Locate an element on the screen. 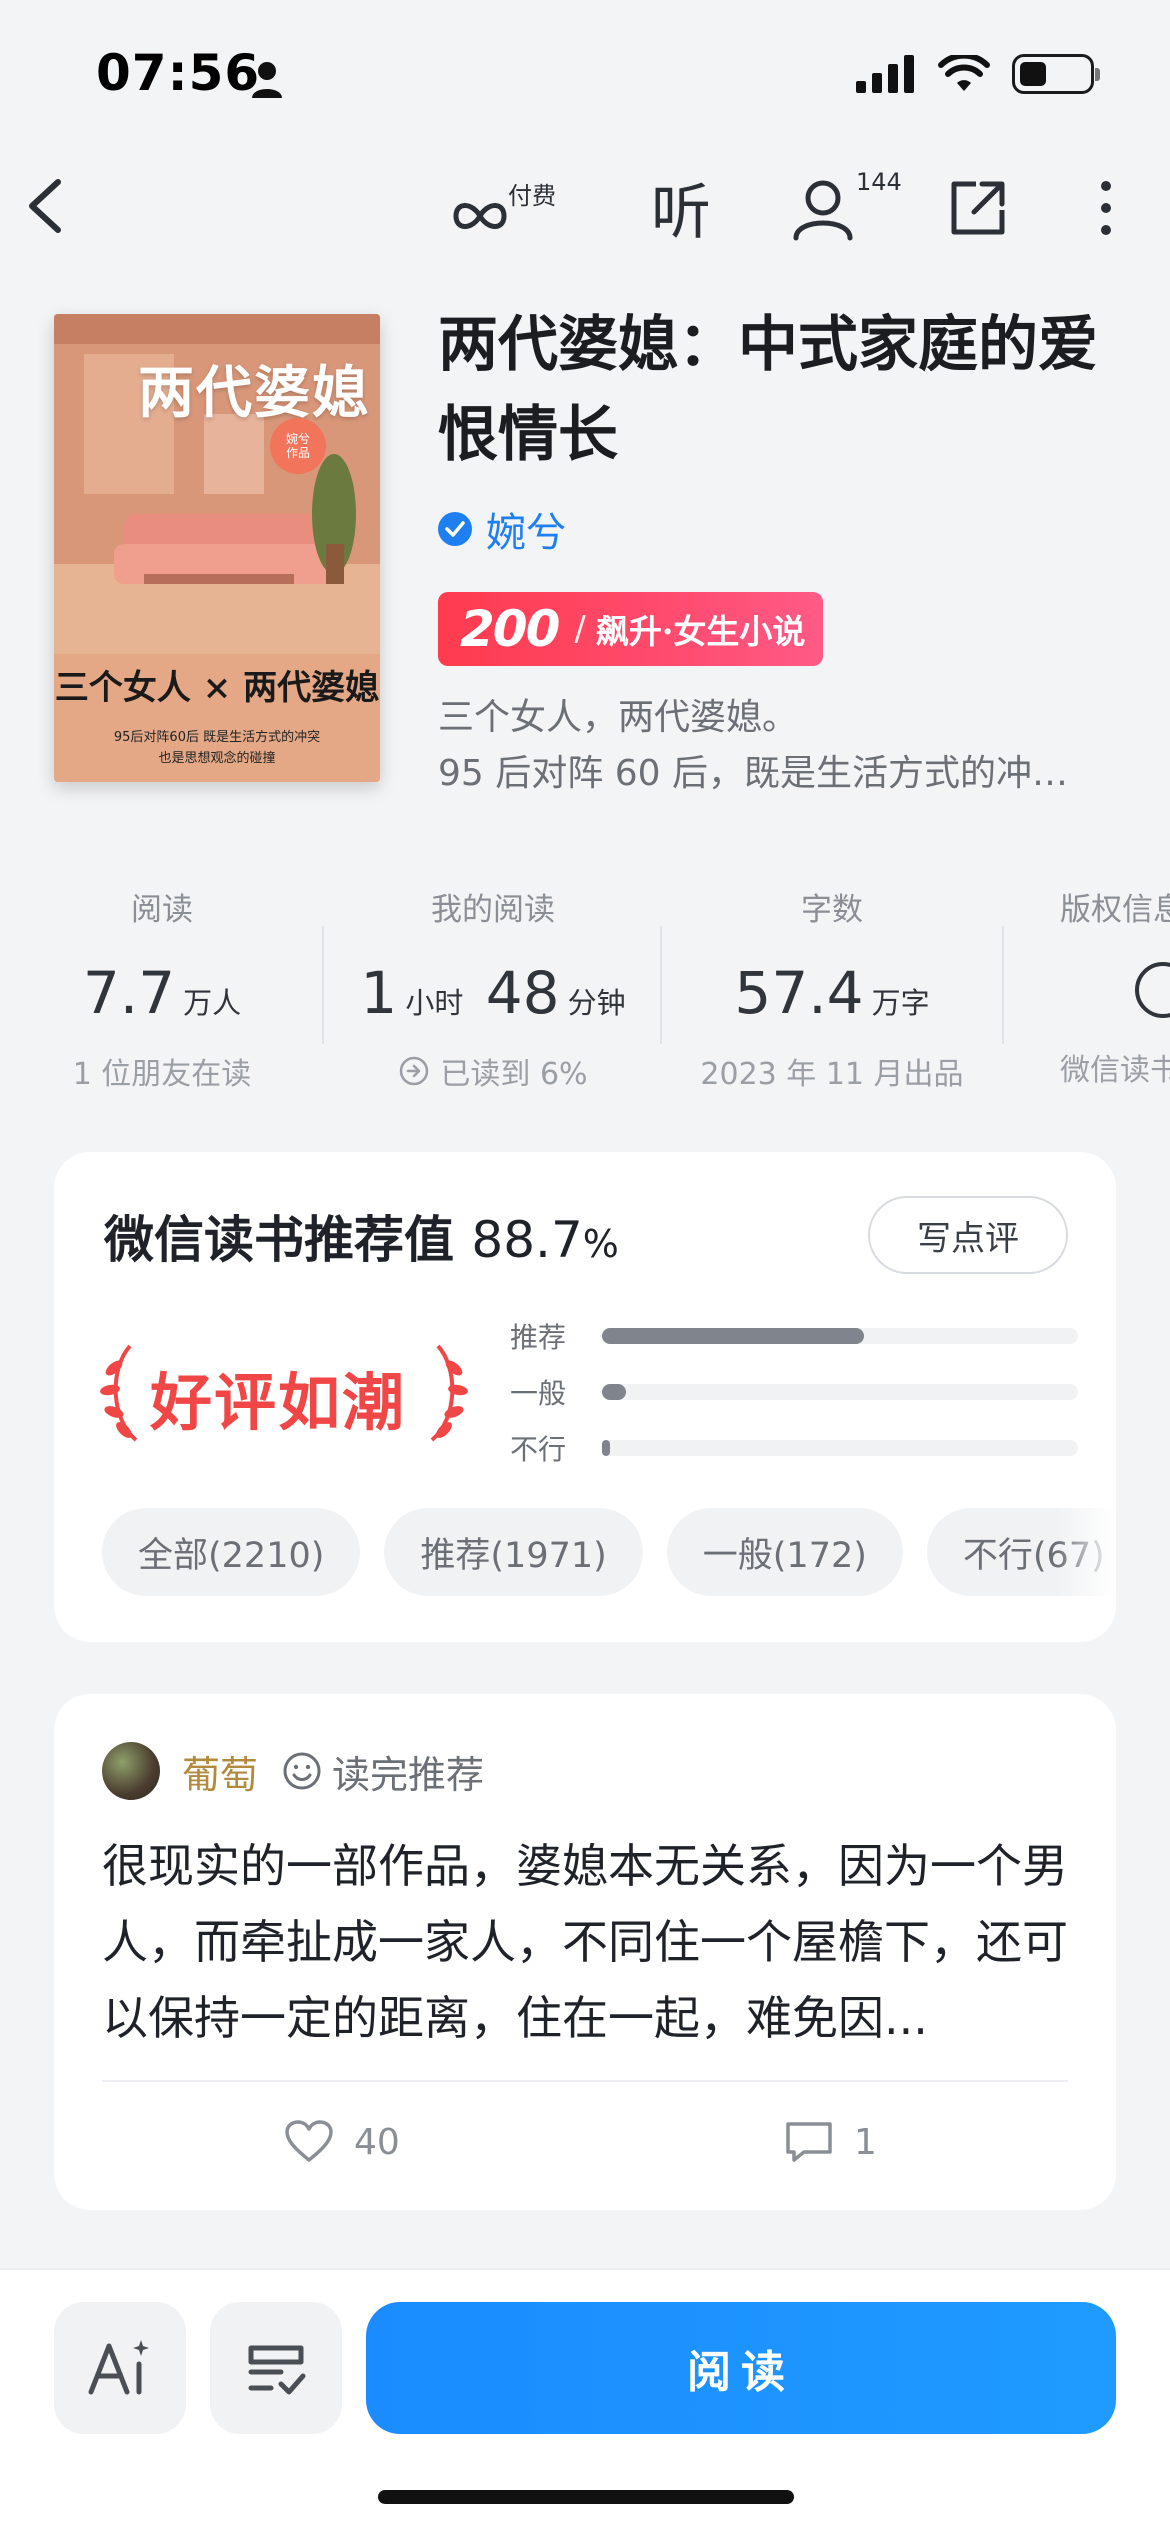 The height and width of the screenshot is (2532, 1170). author-row: 婉兮 is located at coordinates (502, 529).